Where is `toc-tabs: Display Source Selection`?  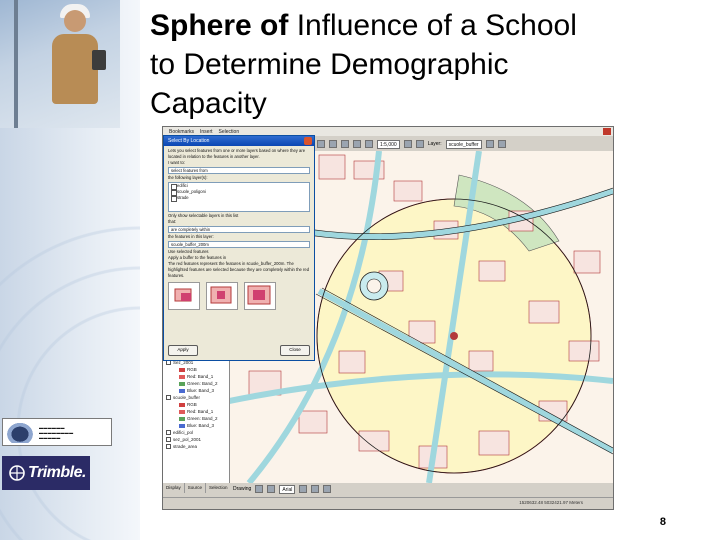
toc-tabs: Display Source Selection is located at coordinates (197, 488).